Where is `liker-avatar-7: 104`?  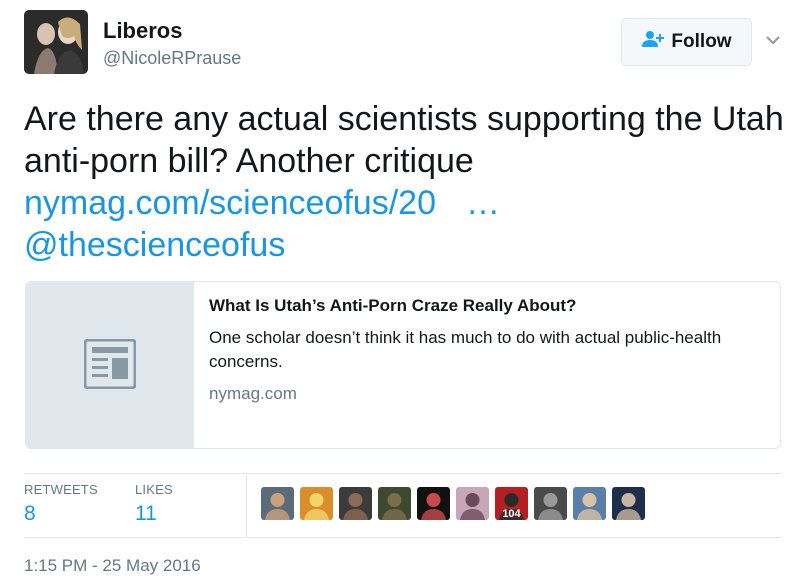 liker-avatar-7: 104 is located at coordinates (511, 503).